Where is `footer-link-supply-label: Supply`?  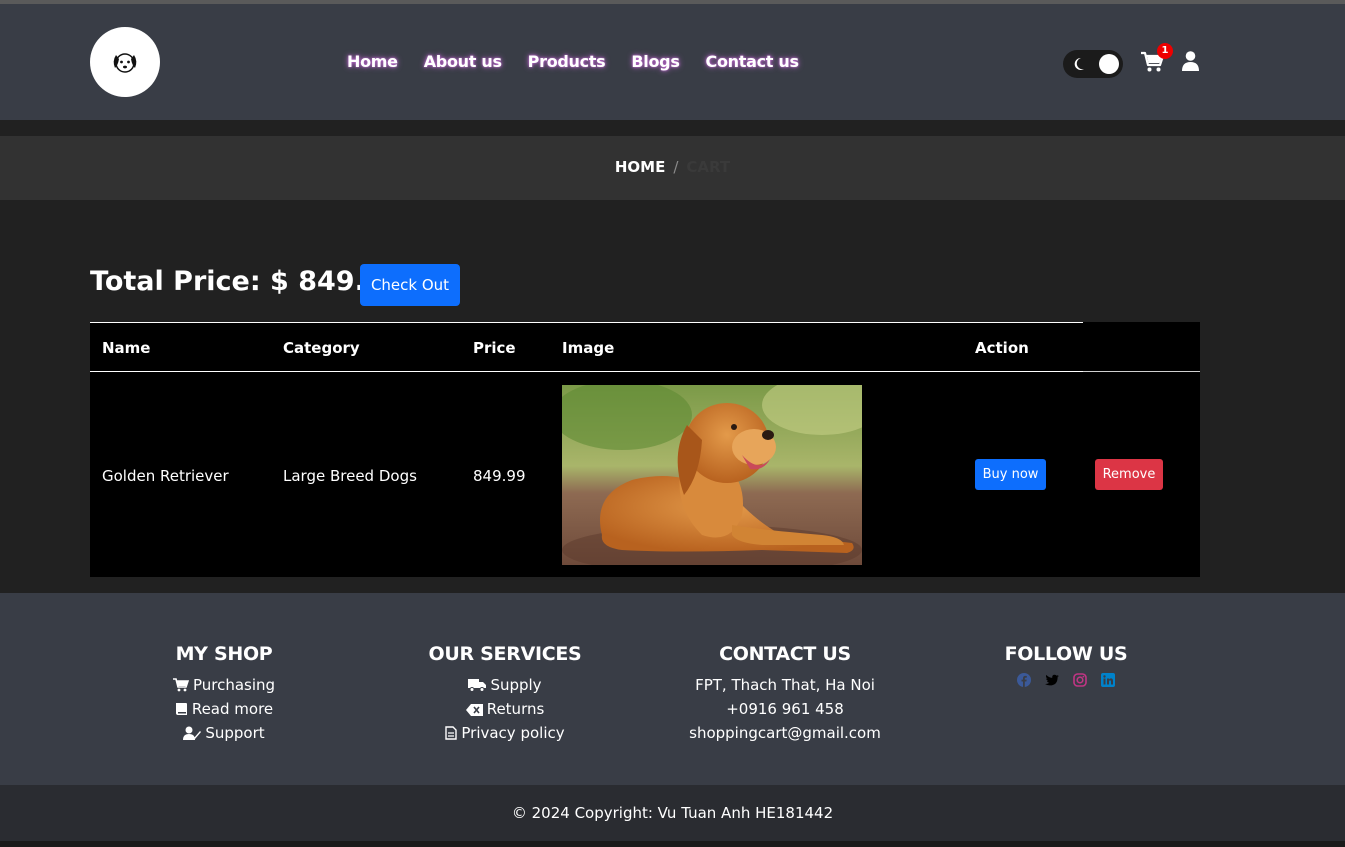 footer-link-supply-label: Supply is located at coordinates (516, 685).